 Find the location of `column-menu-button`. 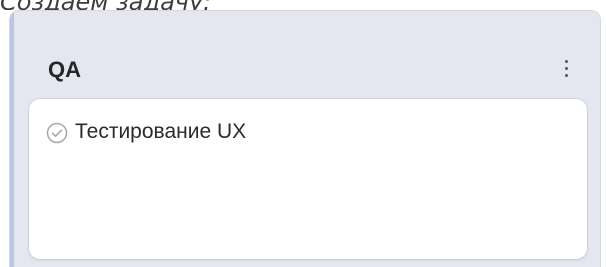

column-menu-button is located at coordinates (566, 68).